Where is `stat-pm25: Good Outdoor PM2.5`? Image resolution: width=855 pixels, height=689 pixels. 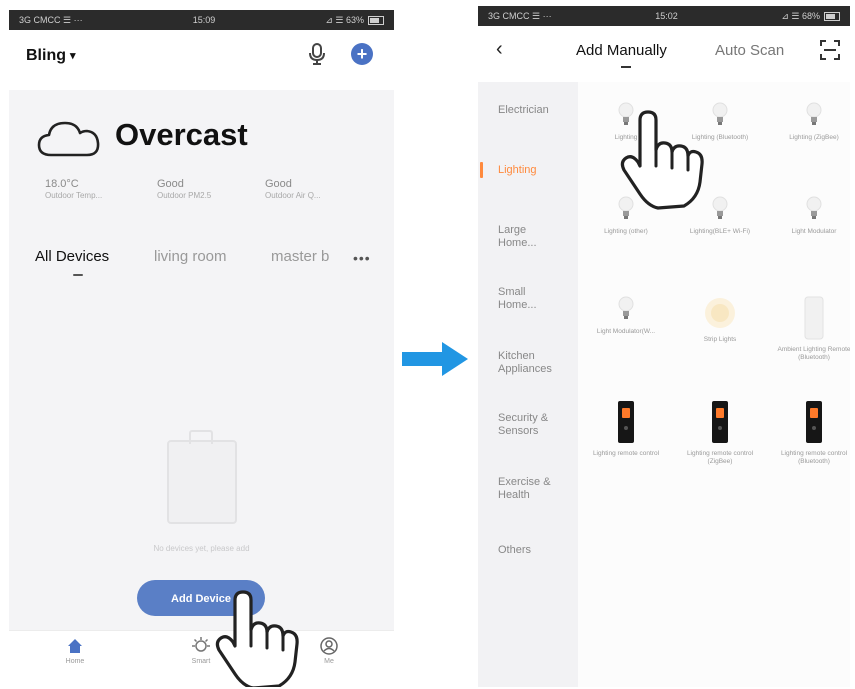
stat-pm25: Good Outdoor PM2.5 is located at coordinates (184, 189).